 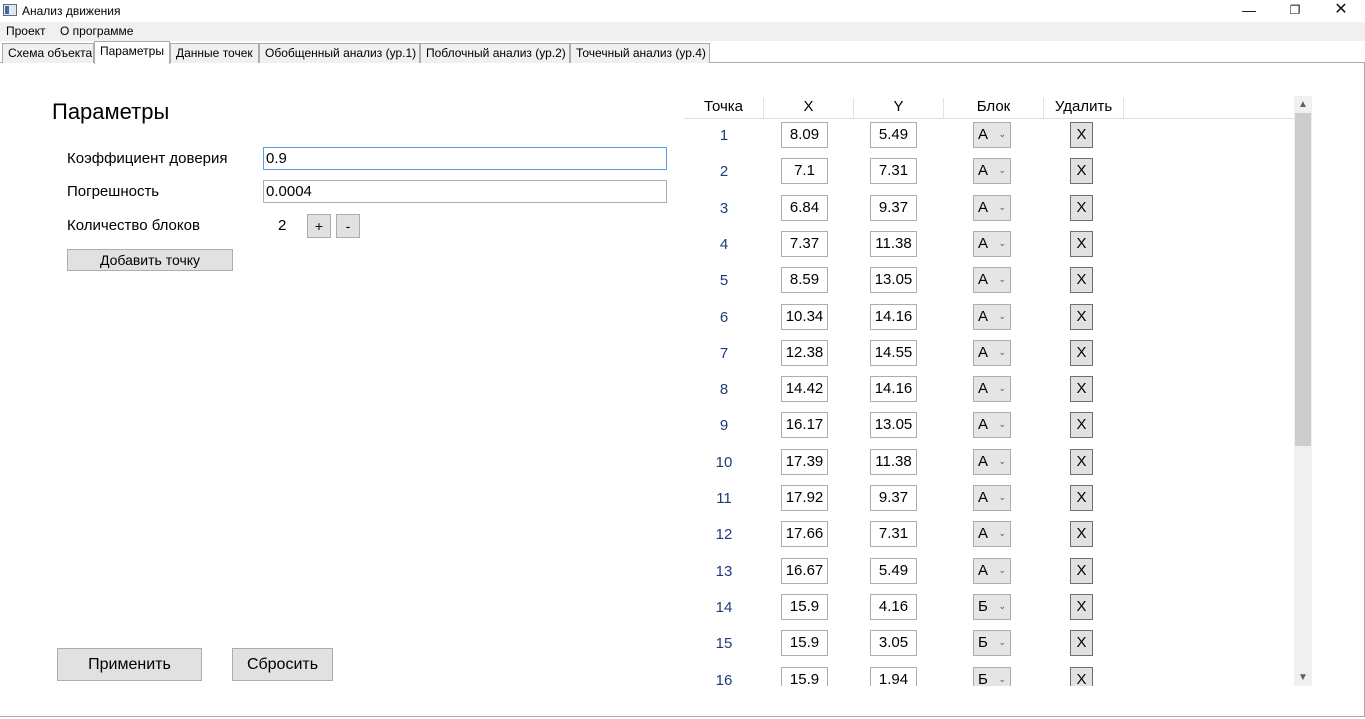 I want to click on table-scrollbar: ▲ ▼, so click(x=1303, y=391).